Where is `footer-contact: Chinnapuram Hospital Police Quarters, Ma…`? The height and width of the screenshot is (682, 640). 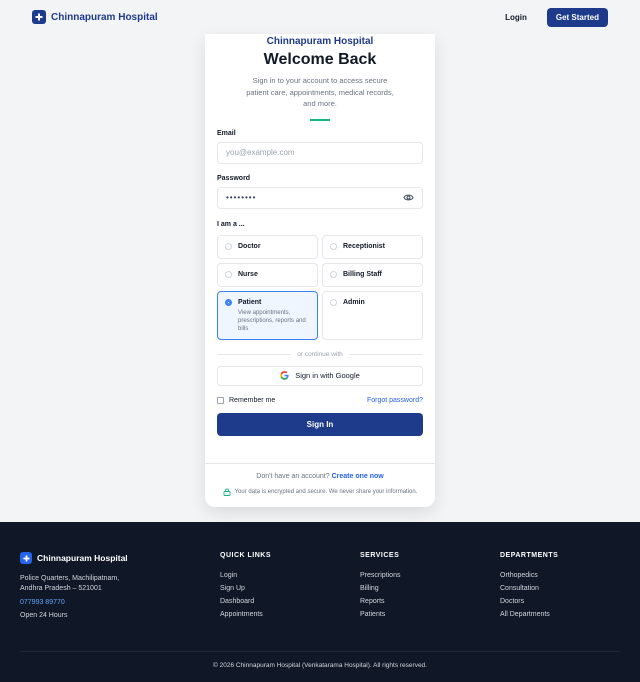
footer-contact: Chinnapuram Hospital Police Quarters, Ma… is located at coordinates (74, 586).